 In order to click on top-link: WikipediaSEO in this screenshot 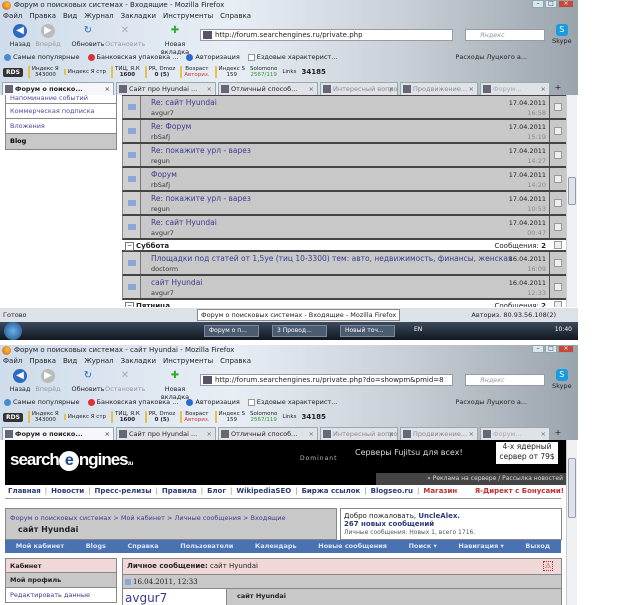, I will do `click(263, 491)`.